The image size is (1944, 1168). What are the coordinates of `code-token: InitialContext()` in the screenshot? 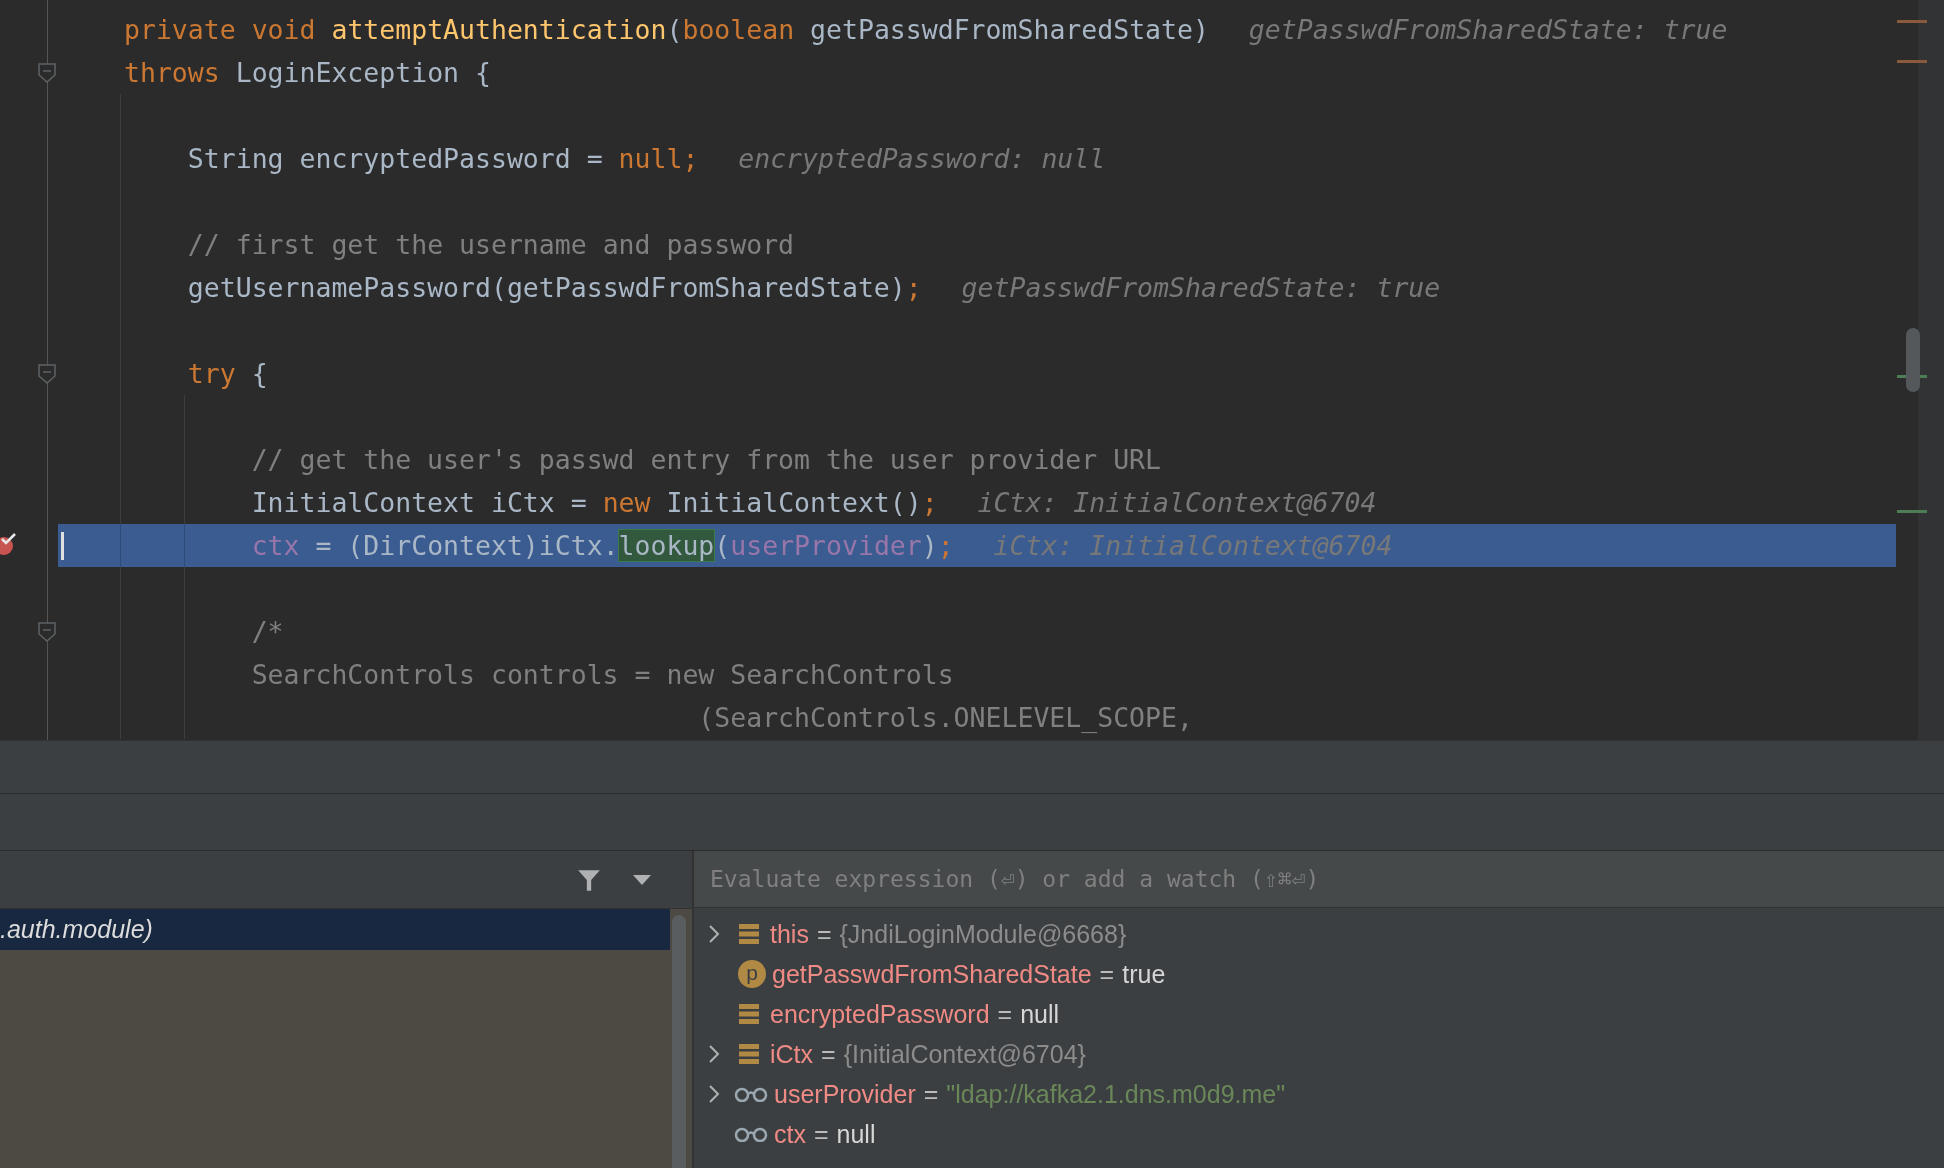 It's located at (794, 502).